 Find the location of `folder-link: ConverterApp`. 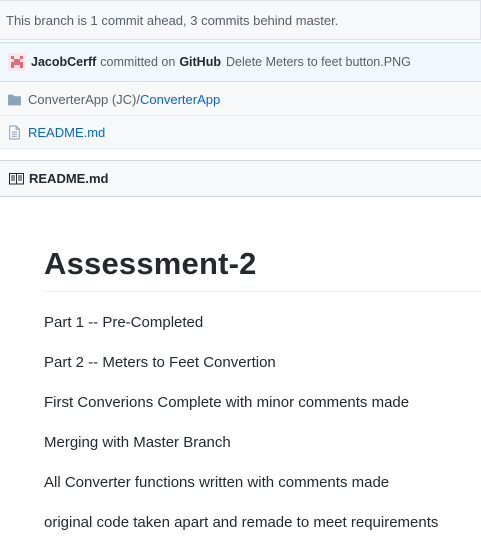

folder-link: ConverterApp is located at coordinates (180, 99).